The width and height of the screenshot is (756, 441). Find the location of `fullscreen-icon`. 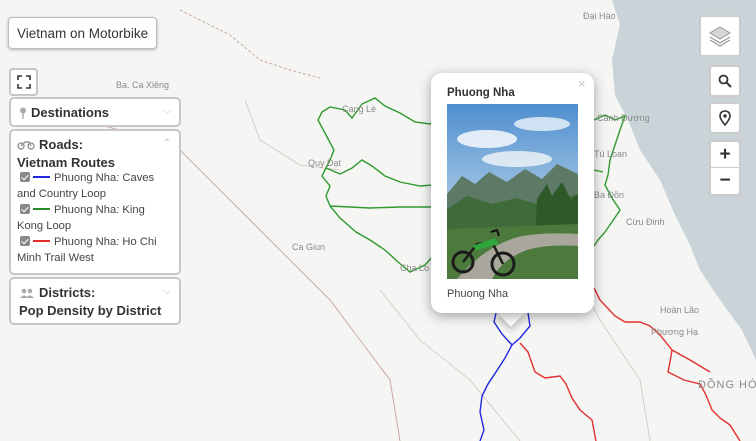

fullscreen-icon is located at coordinates (23, 82).